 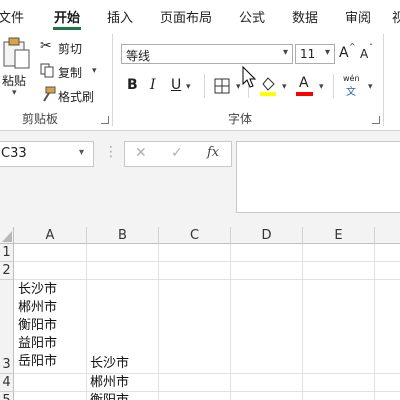 I want to click on column-header-e: E, so click(x=339, y=235).